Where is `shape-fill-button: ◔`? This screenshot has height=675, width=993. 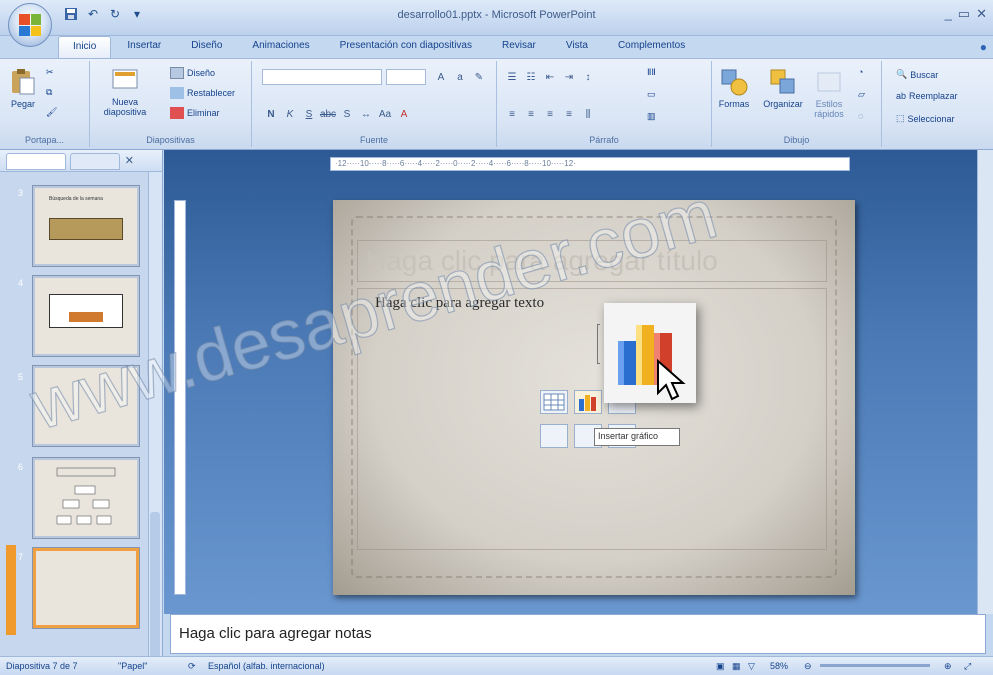 shape-fill-button: ◔ is located at coordinates (860, 72).